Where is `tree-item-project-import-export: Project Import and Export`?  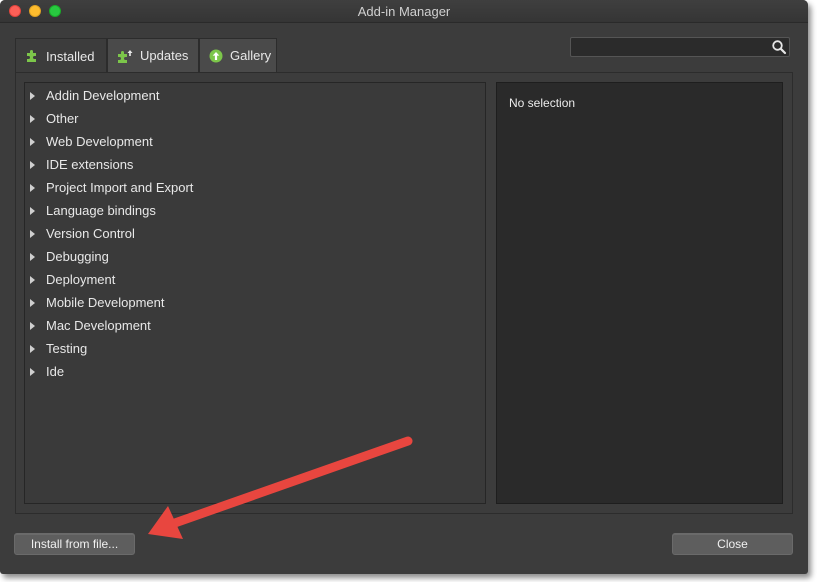
tree-item-project-import-export: Project Import and Export is located at coordinates (255, 187).